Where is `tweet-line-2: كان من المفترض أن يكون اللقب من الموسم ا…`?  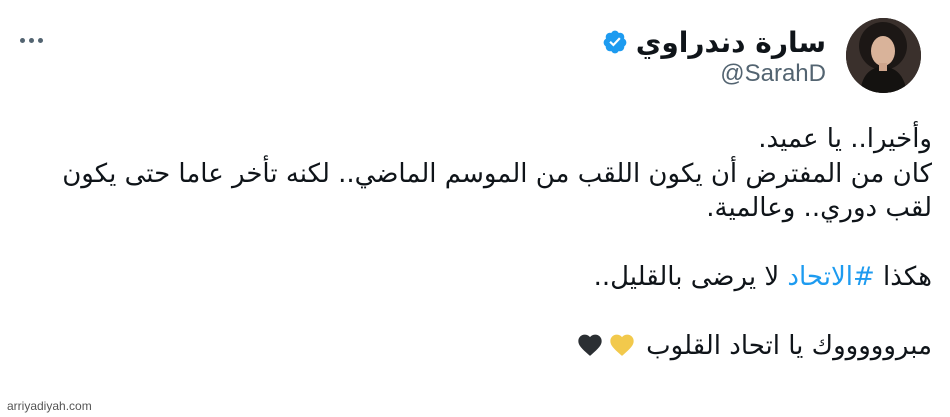 tweet-line-2: كان من المفترض أن يكون اللقب من الموسم ا… is located at coordinates (497, 173).